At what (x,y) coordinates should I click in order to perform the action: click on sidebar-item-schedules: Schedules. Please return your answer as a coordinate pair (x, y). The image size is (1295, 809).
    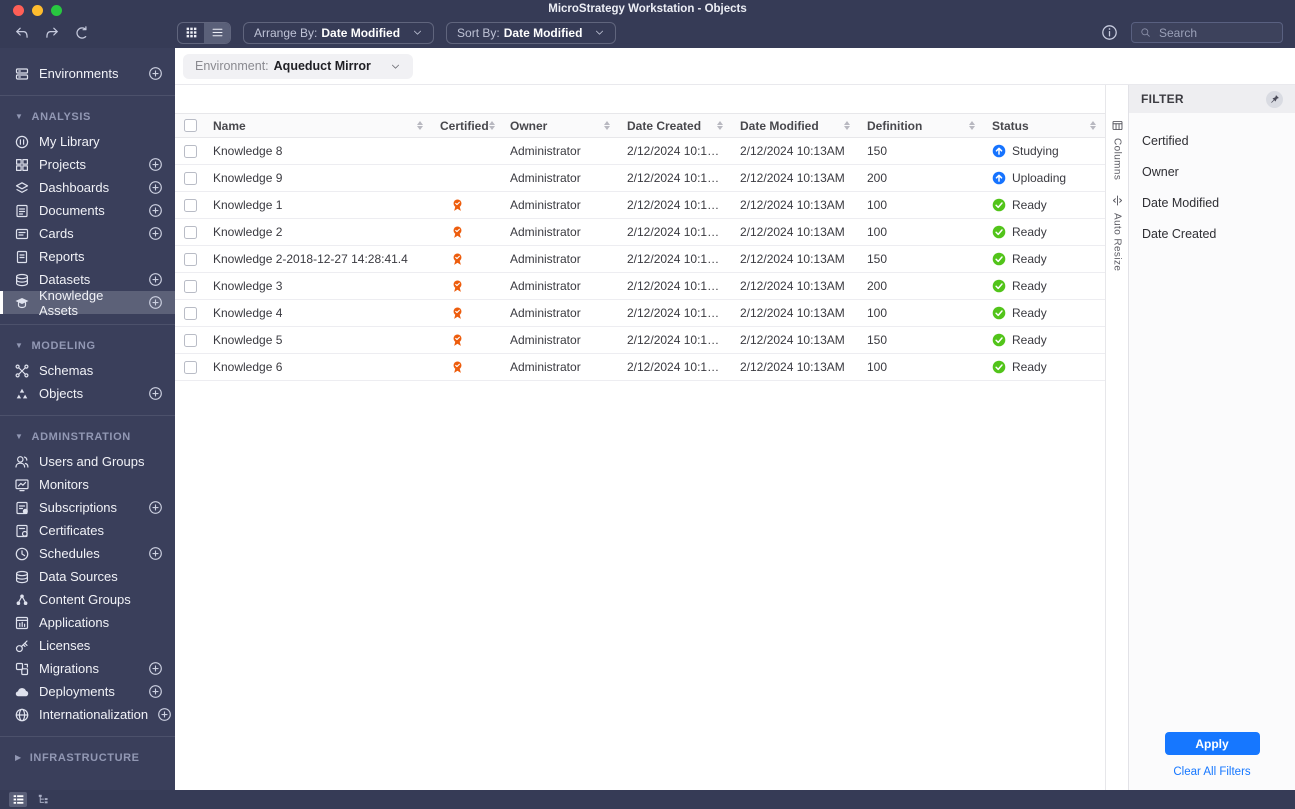
    Looking at the image, I should click on (87, 553).